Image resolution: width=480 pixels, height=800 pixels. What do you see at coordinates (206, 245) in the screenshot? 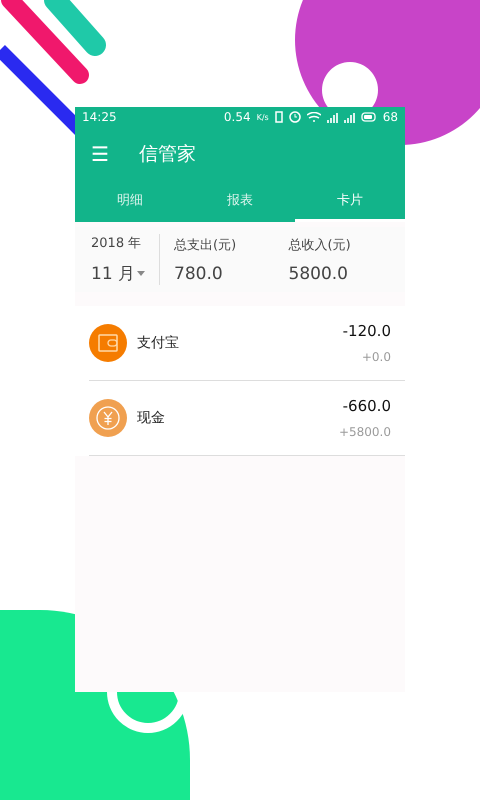
I see `expense-label: 总支出(元)` at bounding box center [206, 245].